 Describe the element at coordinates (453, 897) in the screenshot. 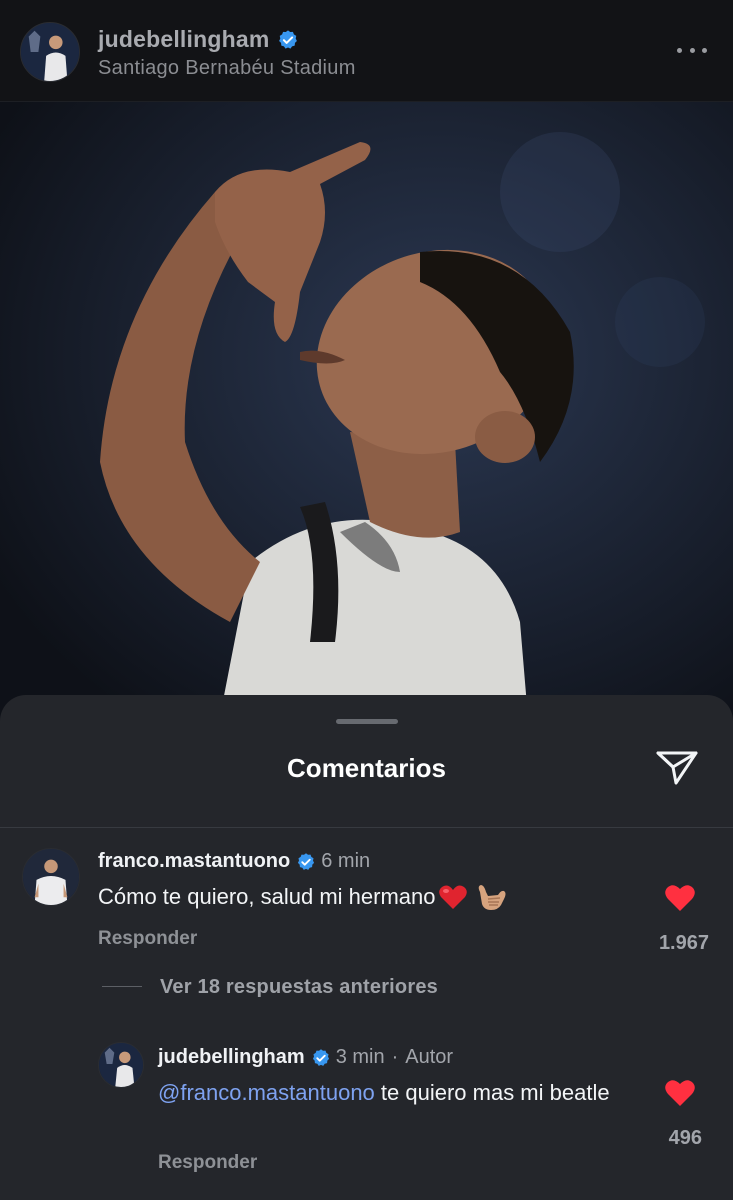

I see `red-heart-emoji-icon` at that location.